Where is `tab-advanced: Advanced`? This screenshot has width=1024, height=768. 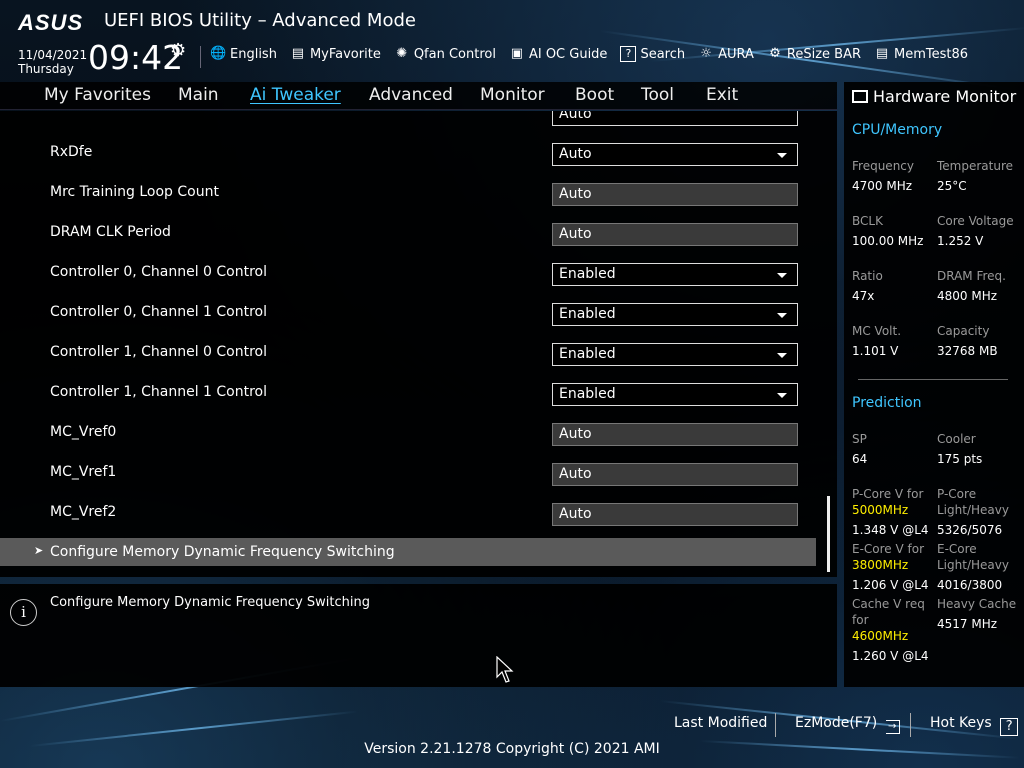
tab-advanced: Advanced is located at coordinates (411, 95).